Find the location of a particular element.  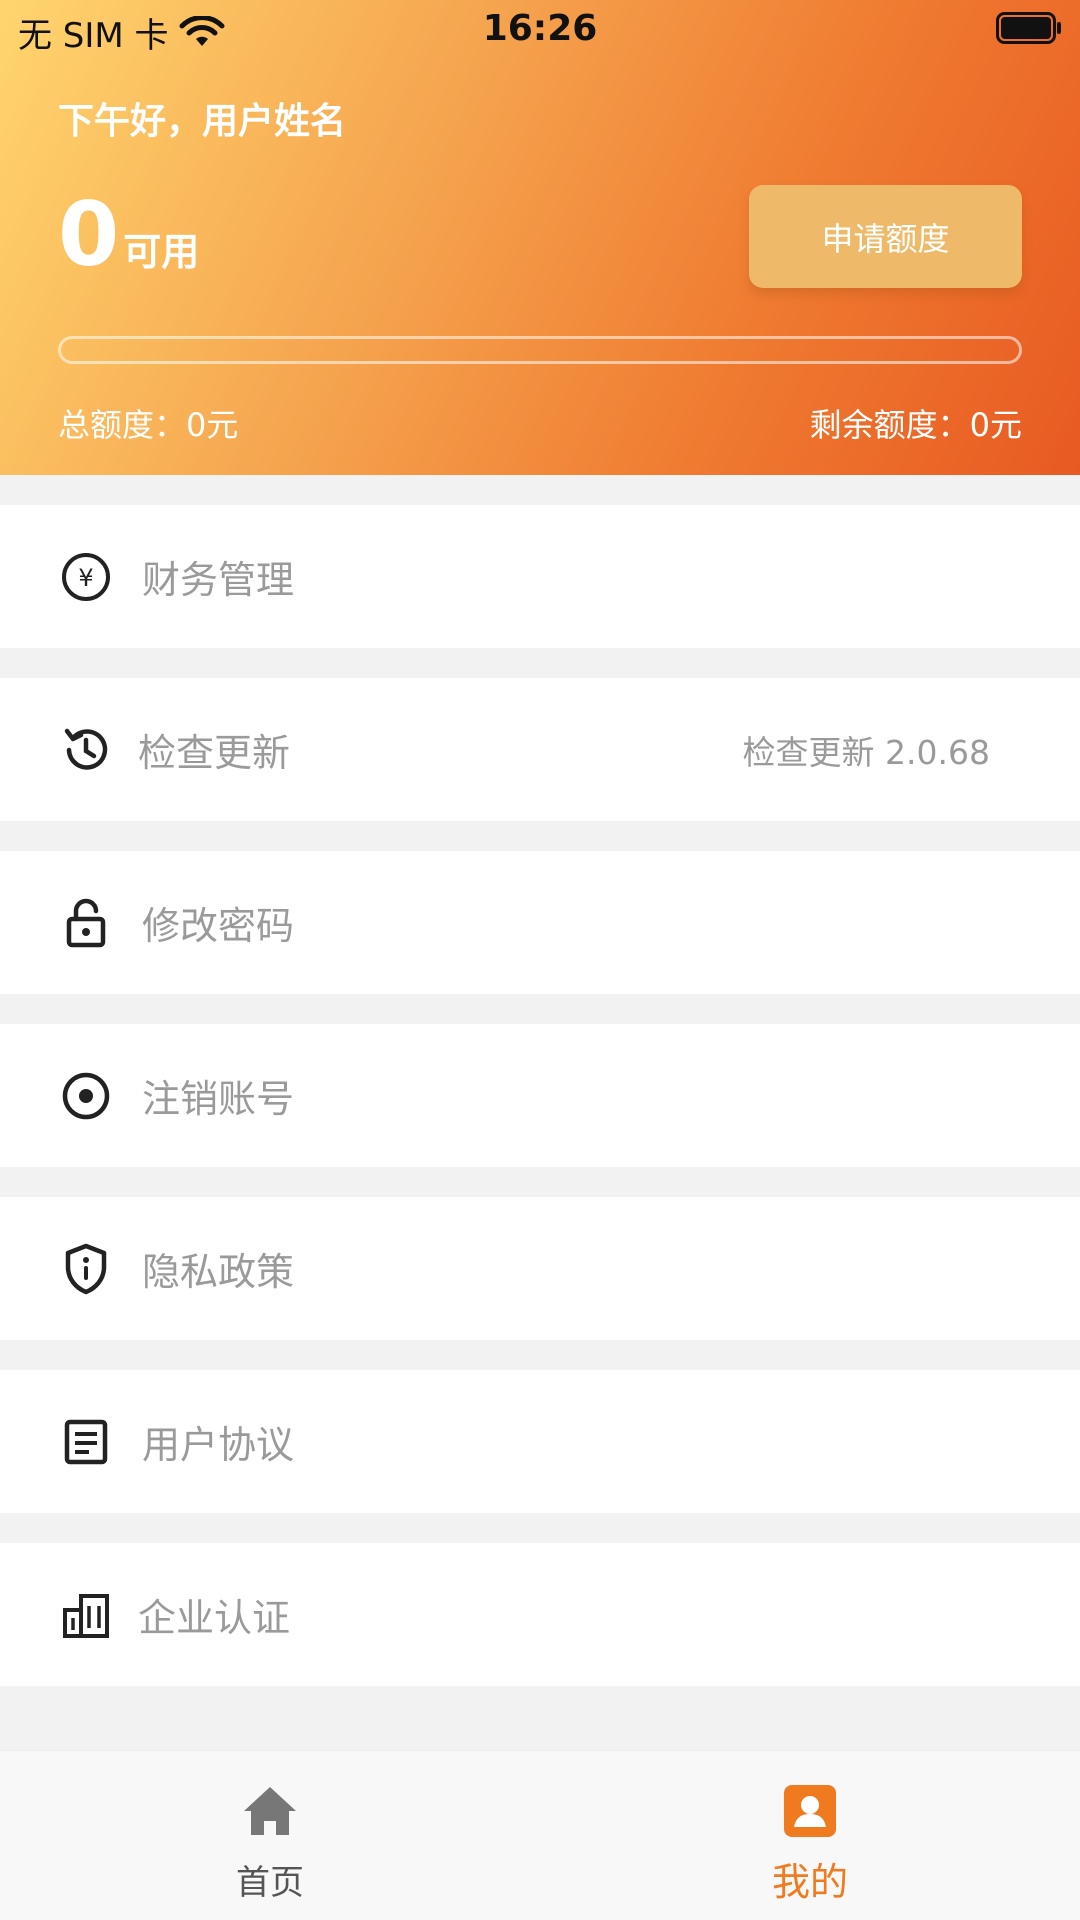

tab-mine: 我的 is located at coordinates (810, 1835).